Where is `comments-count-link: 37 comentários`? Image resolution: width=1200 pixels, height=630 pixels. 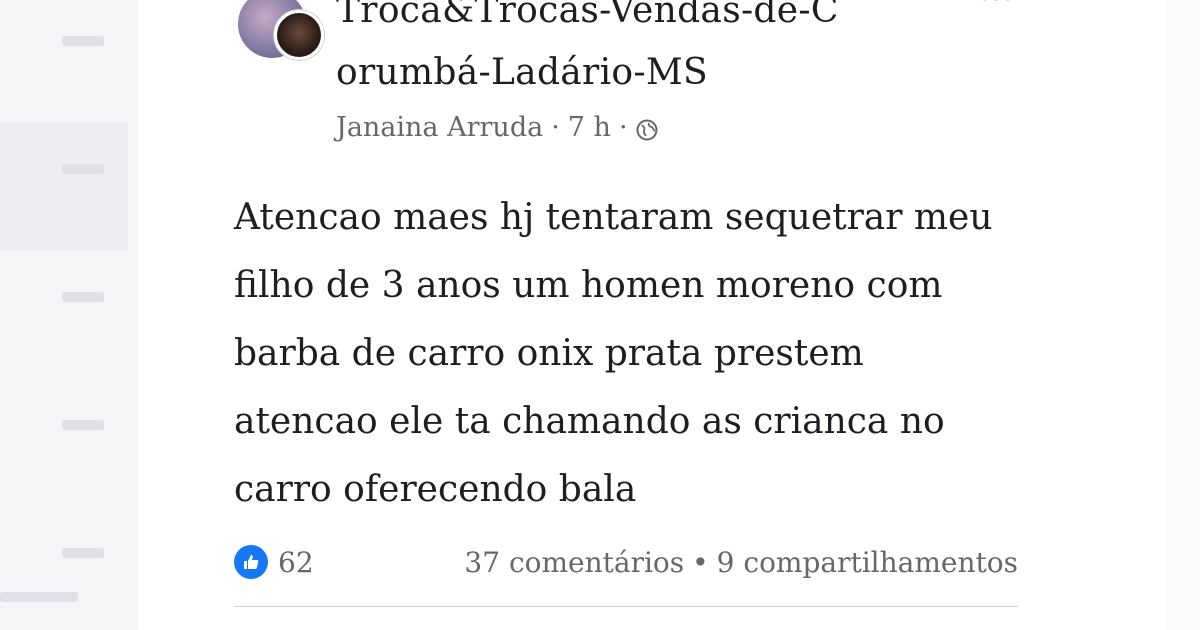 comments-count-link: 37 comentários is located at coordinates (574, 562).